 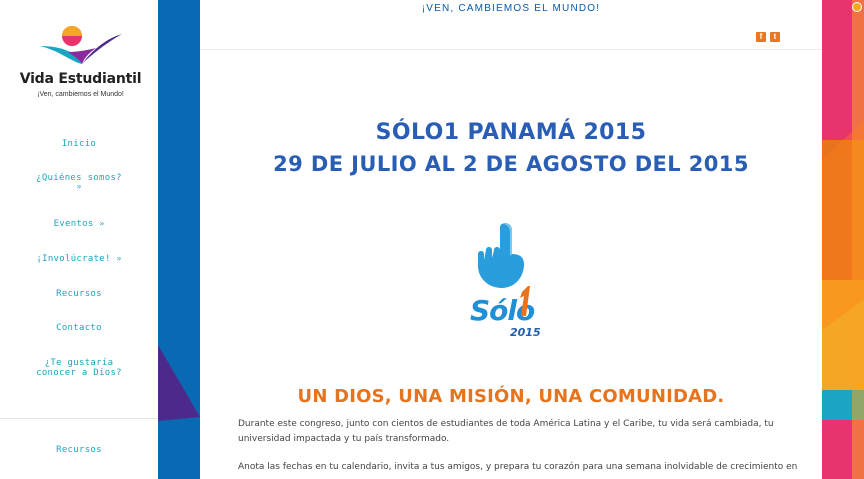 What do you see at coordinates (79, 373) in the screenshot?
I see `nav-item-label: conocer a Dios?` at bounding box center [79, 373].